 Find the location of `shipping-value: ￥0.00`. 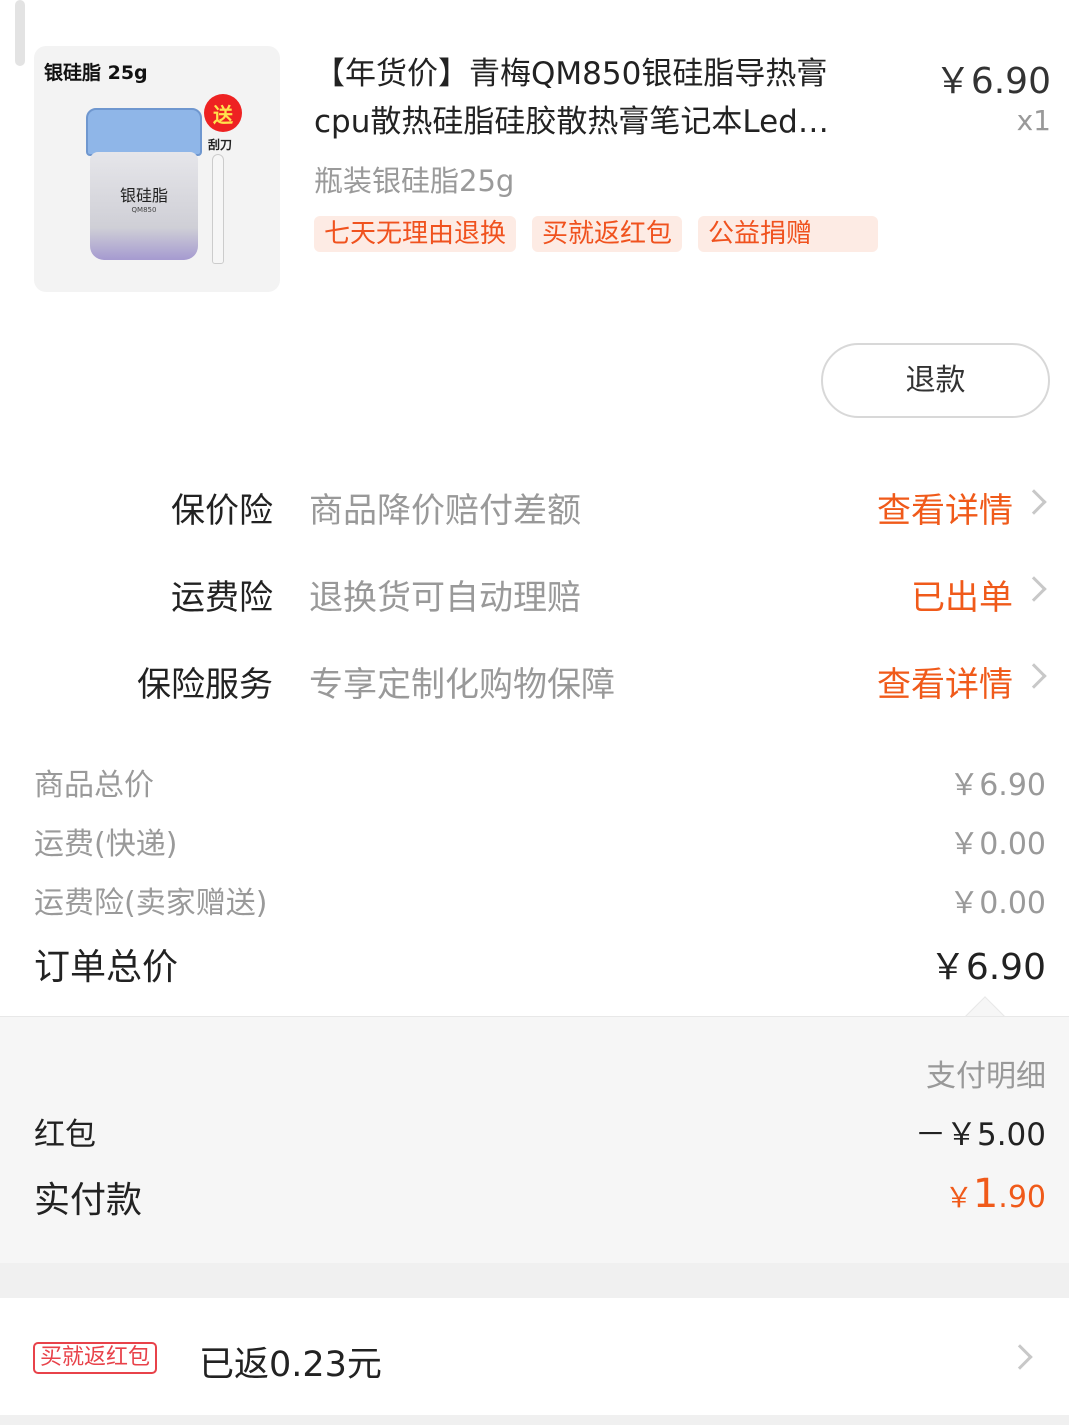

shipping-value: ￥0.00 is located at coordinates (997, 844).